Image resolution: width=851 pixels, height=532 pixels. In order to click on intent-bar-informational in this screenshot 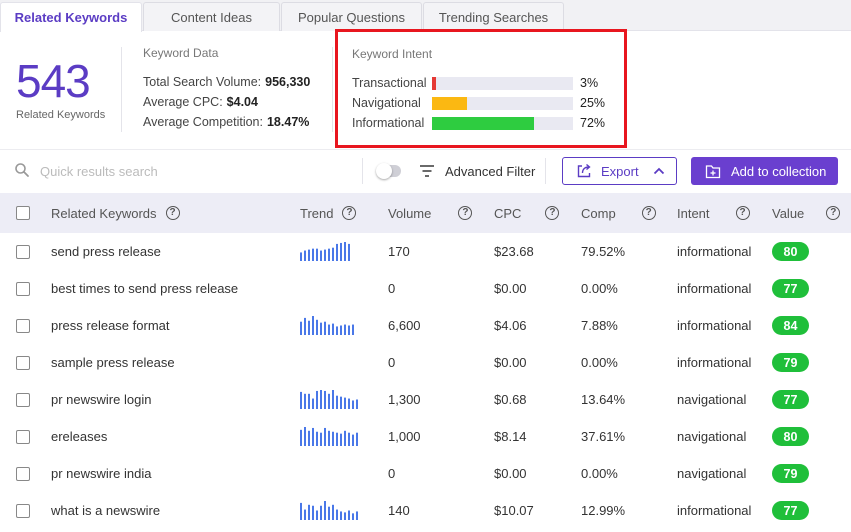, I will do `click(502, 123)`.